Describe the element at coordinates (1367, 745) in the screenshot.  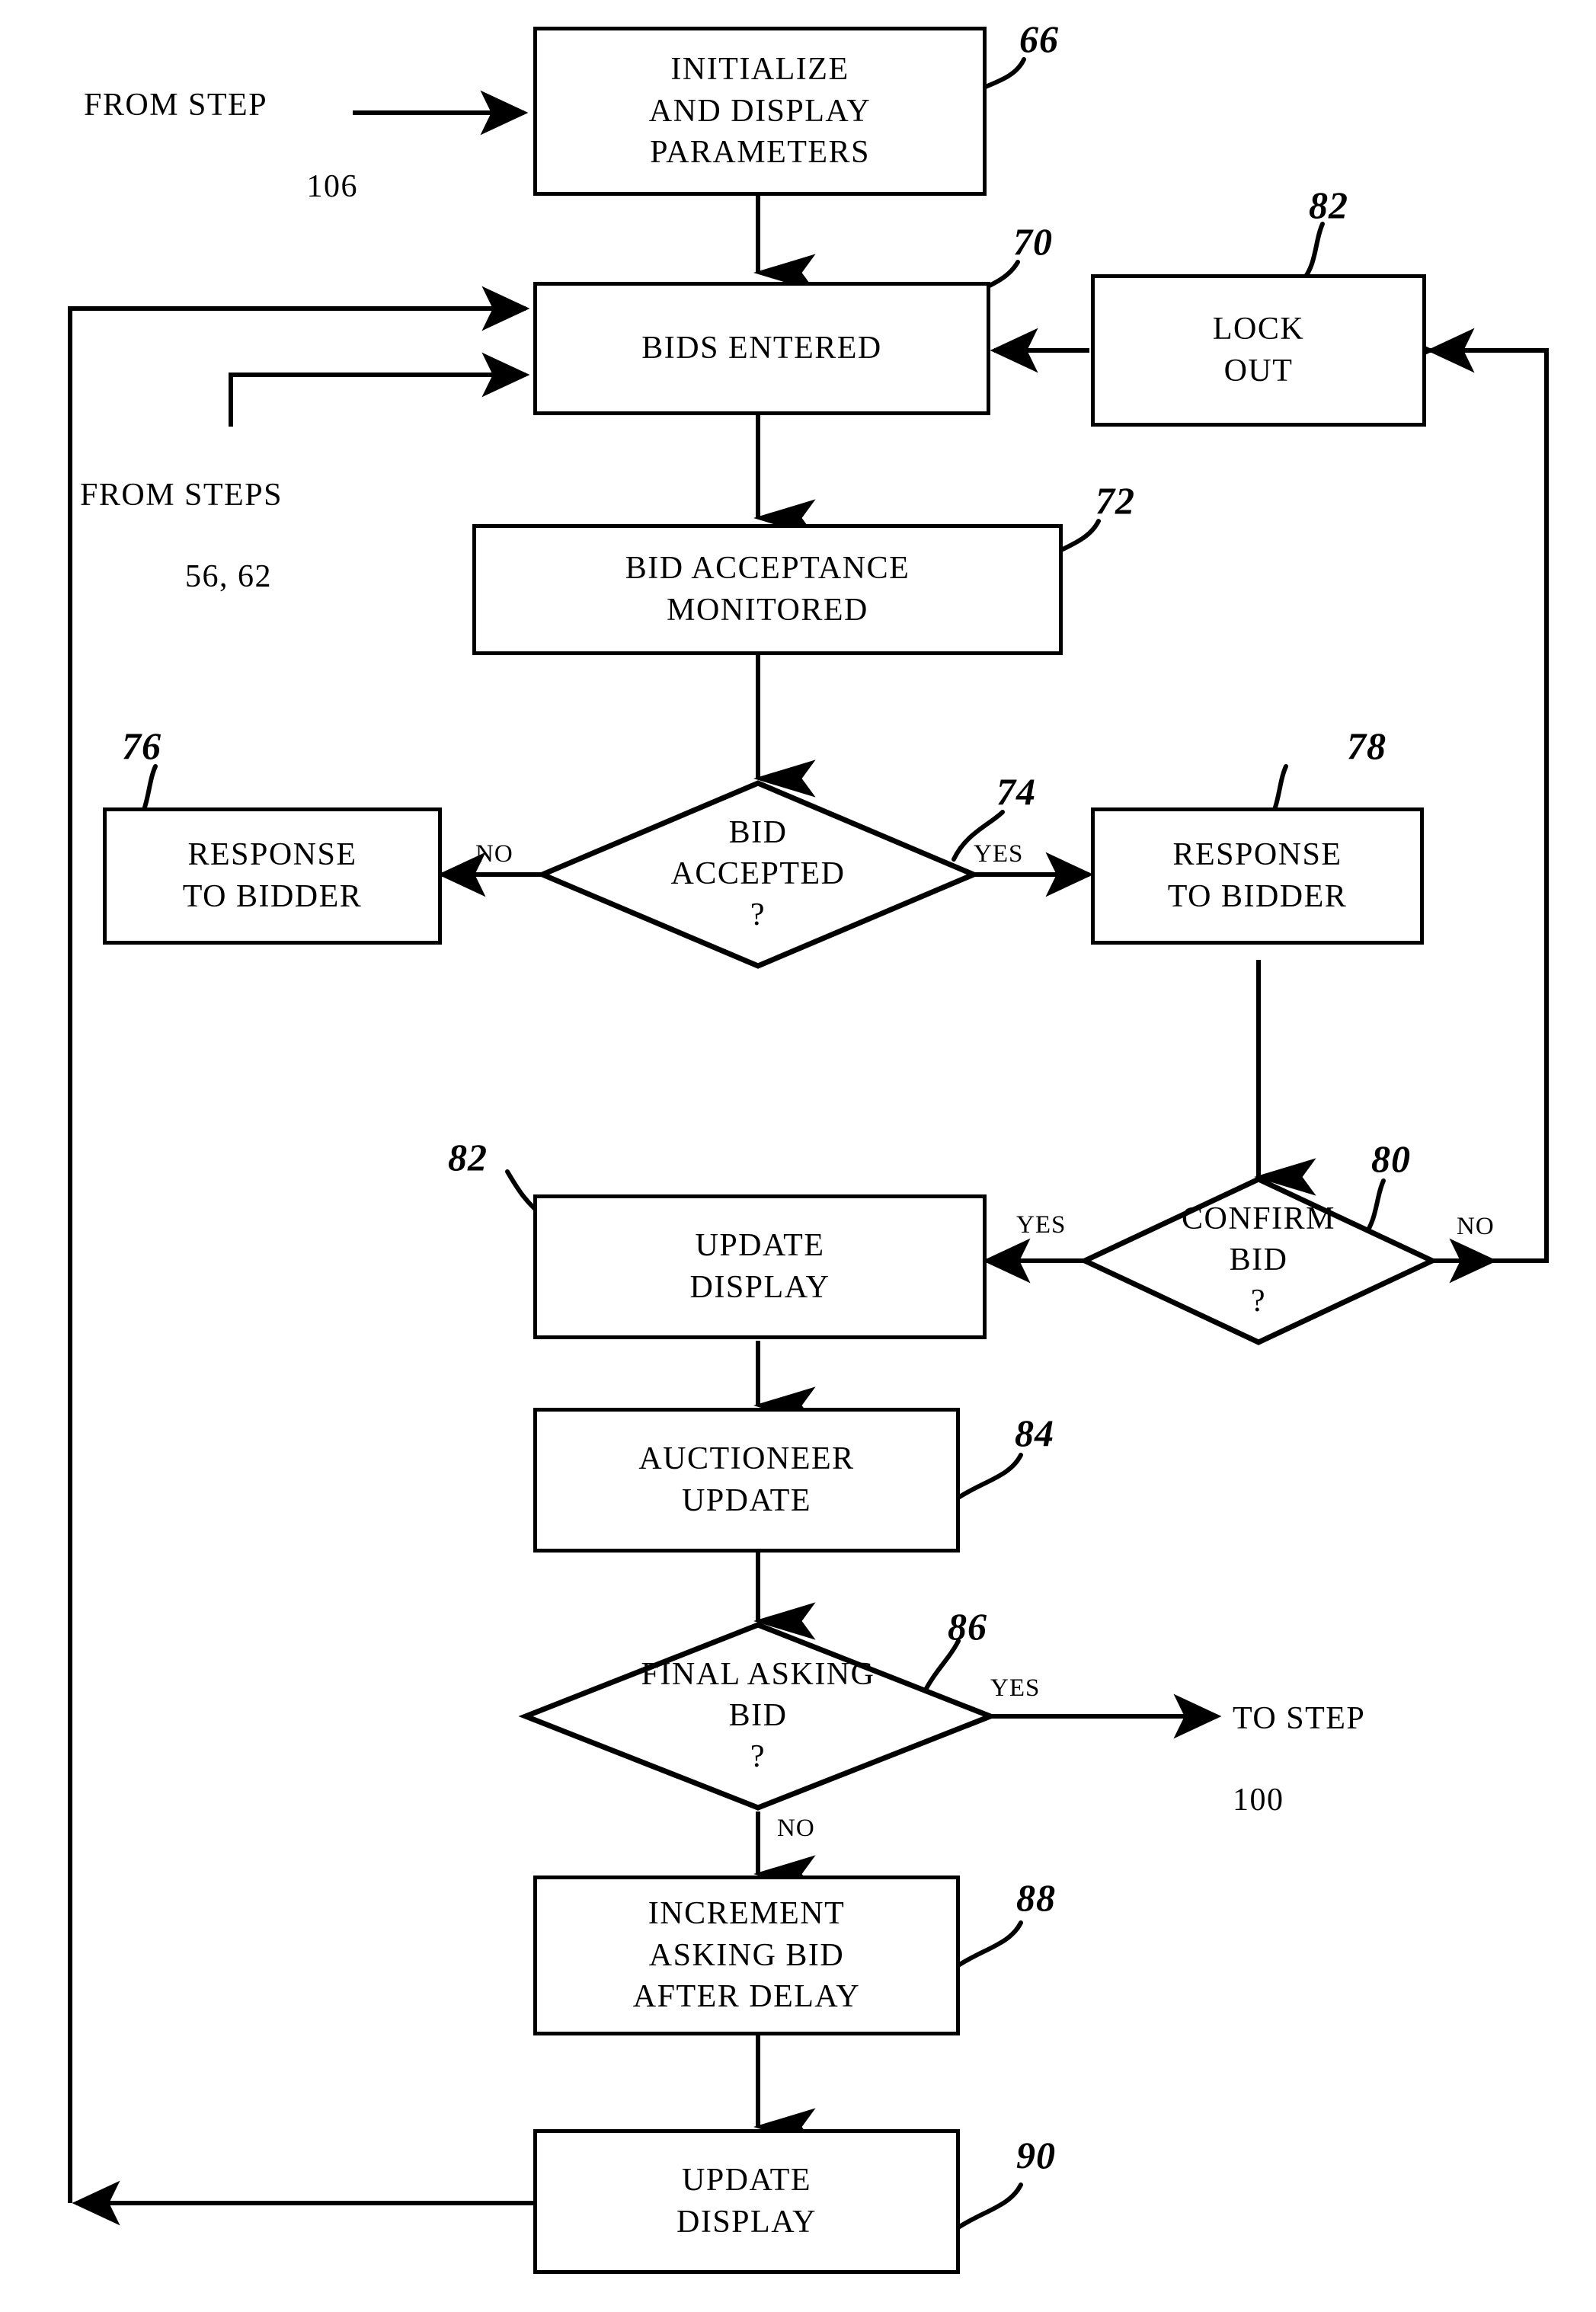
I see `ref-numeral-78: 78` at that location.